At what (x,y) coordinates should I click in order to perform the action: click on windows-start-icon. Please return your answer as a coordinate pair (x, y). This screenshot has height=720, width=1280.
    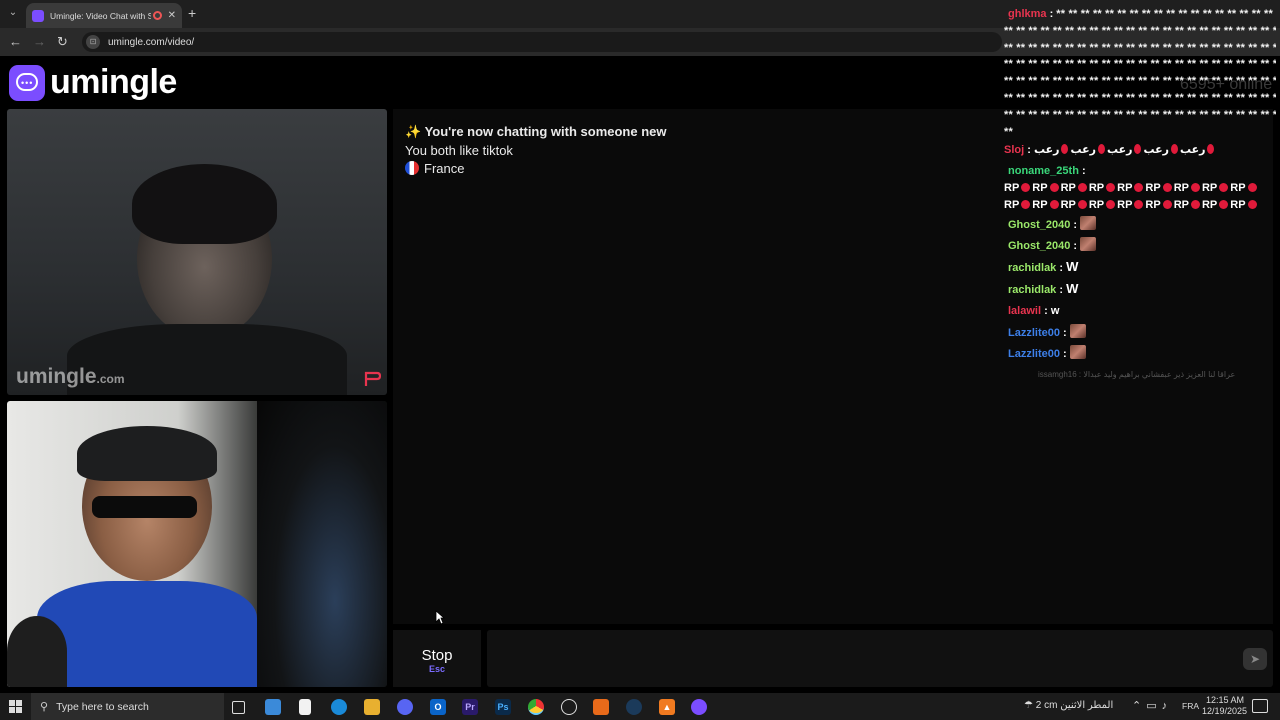
    Looking at the image, I should click on (15, 706).